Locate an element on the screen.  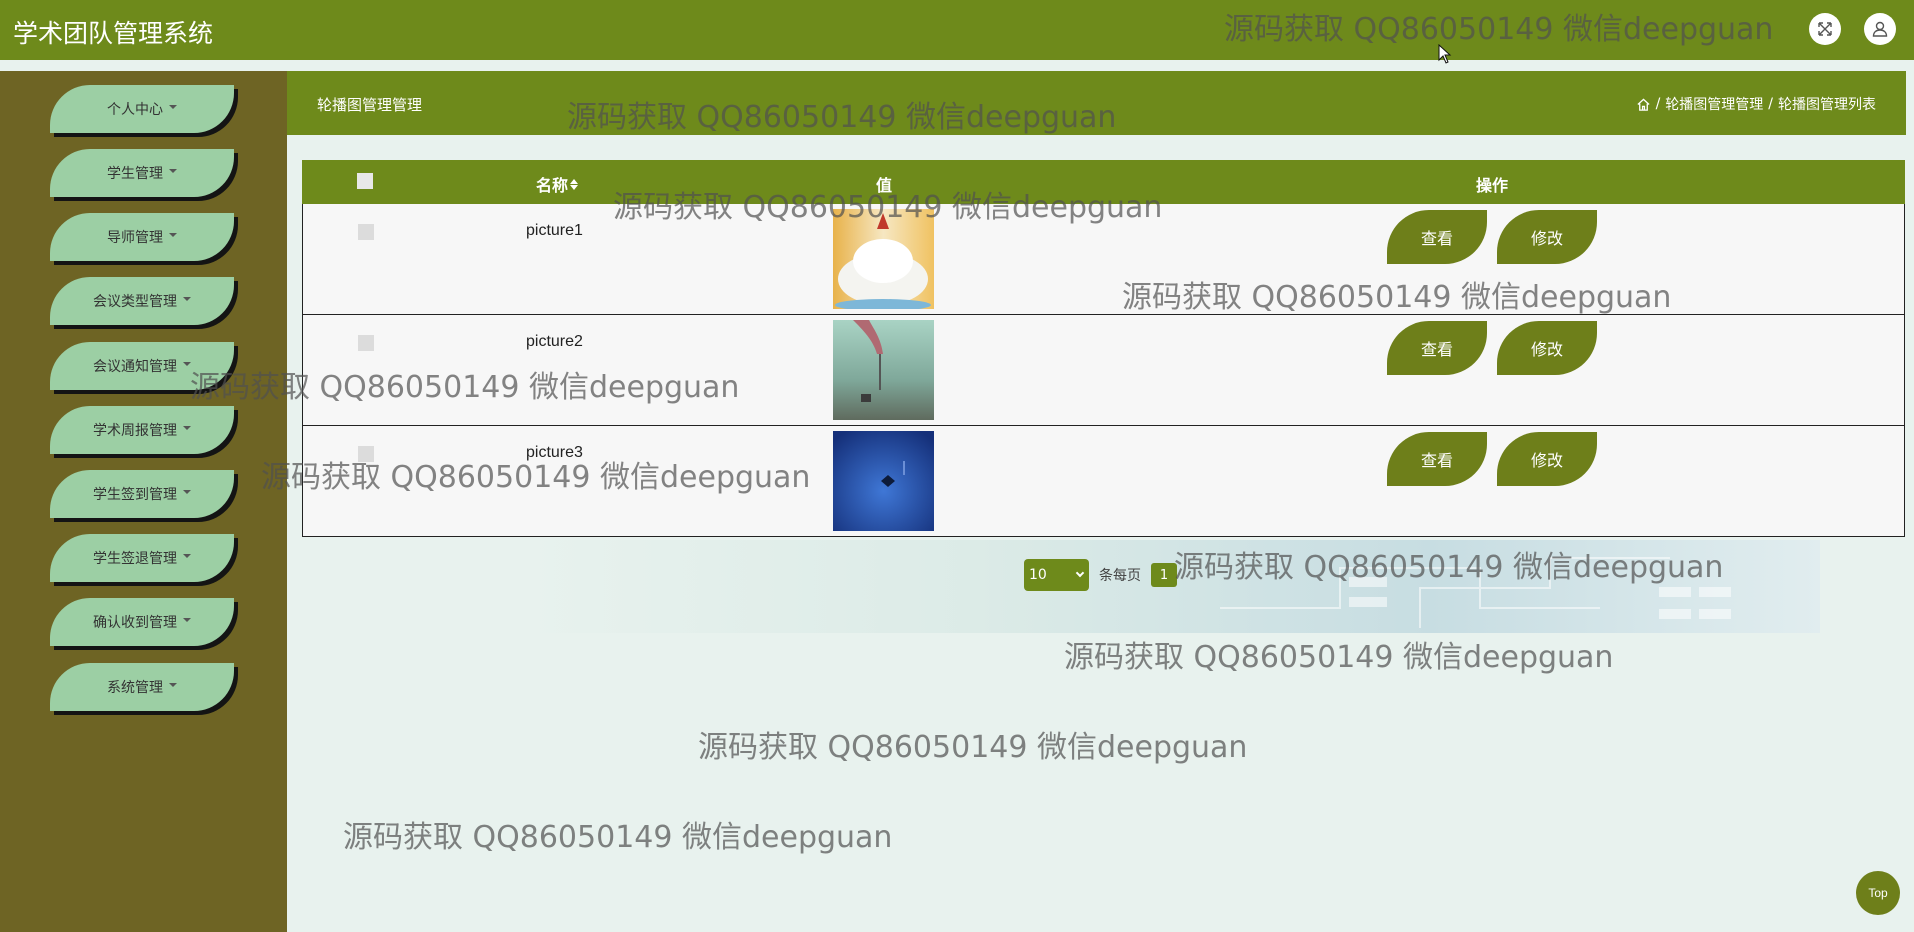
sidebar-item-personal-center: 个人中心 is located at coordinates (142, 109).